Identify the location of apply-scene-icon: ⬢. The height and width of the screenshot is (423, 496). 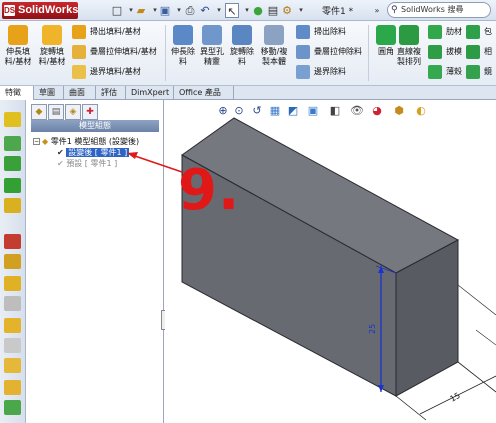
(399, 111).